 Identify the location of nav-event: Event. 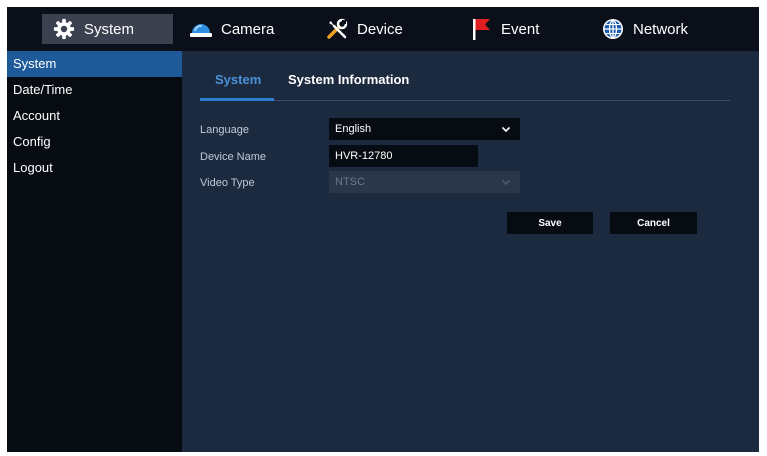
(504, 29).